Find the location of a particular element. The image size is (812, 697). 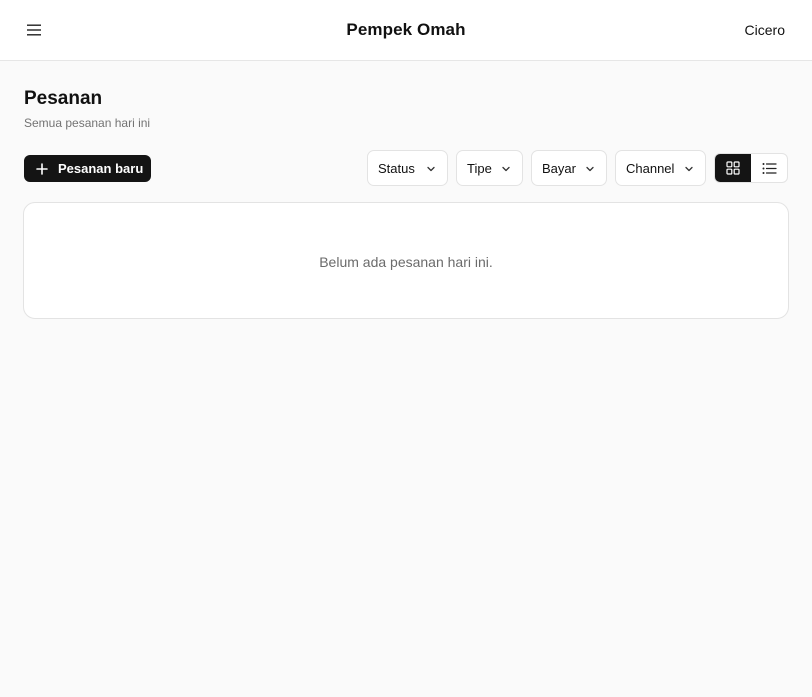

filter-tipe: Tipe is located at coordinates (489, 168).